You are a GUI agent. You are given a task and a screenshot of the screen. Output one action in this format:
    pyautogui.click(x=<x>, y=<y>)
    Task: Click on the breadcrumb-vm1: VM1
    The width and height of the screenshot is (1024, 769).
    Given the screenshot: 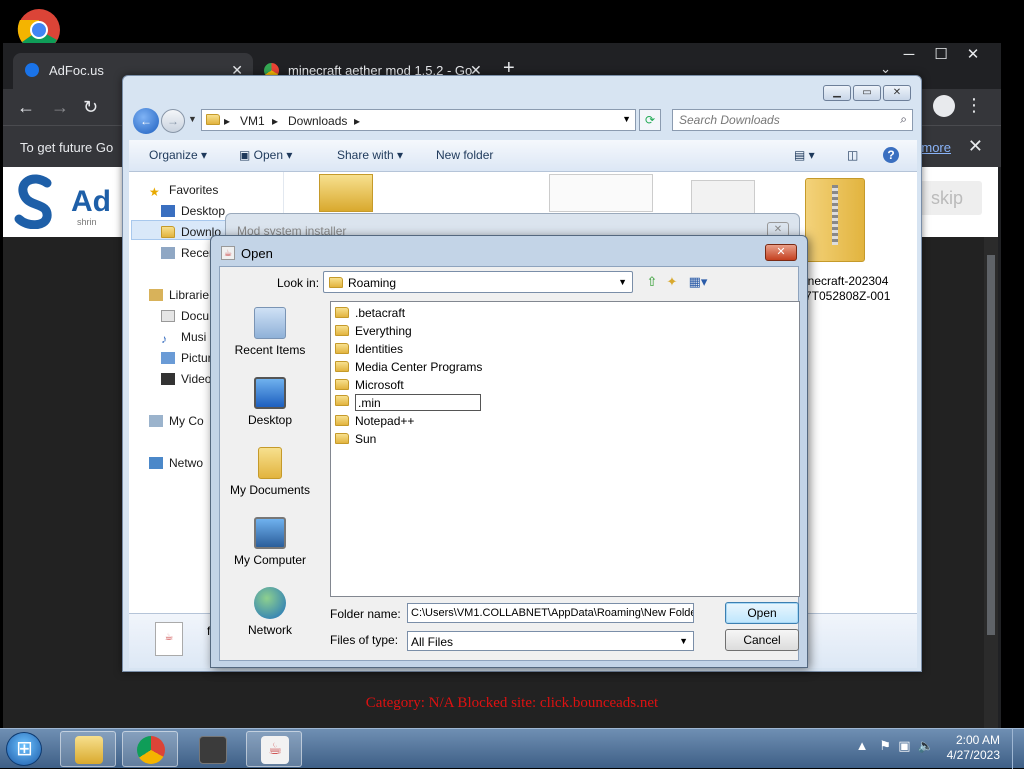 What is the action you would take?
    pyautogui.click(x=252, y=121)
    